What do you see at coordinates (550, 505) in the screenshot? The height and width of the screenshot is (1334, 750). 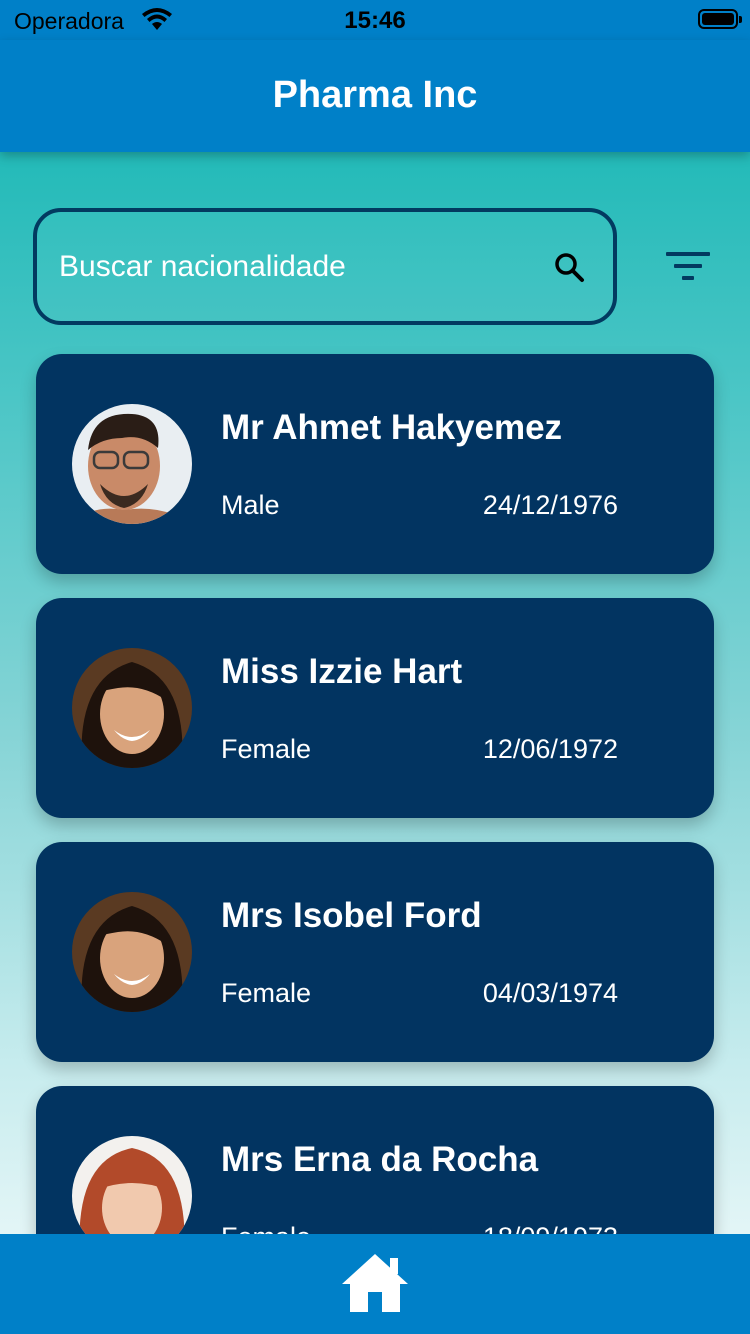 I see `patient-birthdate: 24/12/1976` at bounding box center [550, 505].